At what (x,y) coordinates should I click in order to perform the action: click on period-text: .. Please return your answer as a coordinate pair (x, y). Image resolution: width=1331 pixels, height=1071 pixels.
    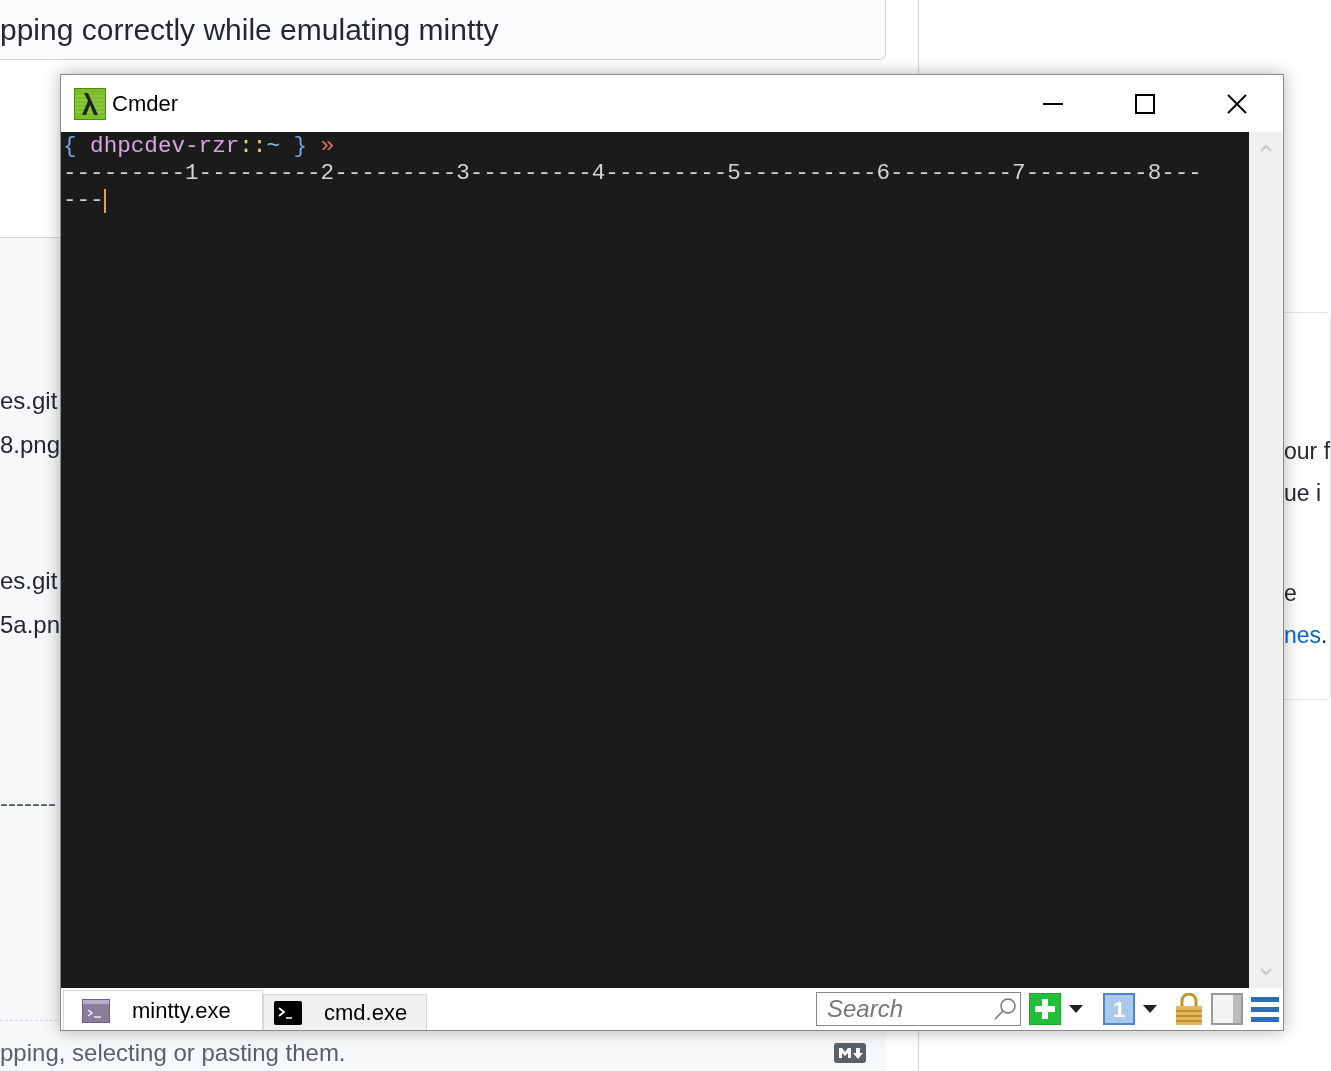
    Looking at the image, I should click on (1324, 635).